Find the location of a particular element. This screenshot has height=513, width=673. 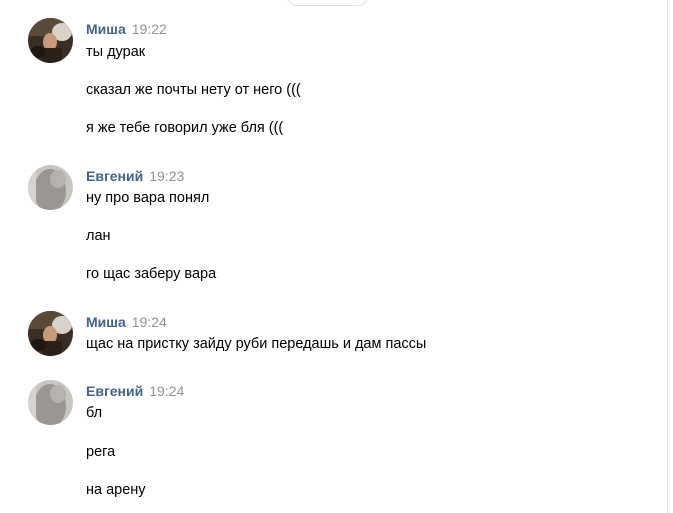

message-text: рега is located at coordinates (101, 452).